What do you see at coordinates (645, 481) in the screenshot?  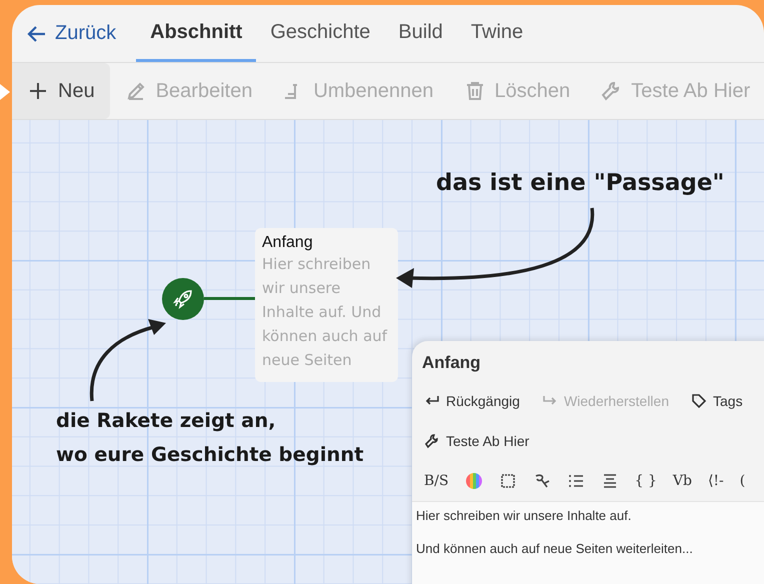 I see `format-button: { }` at bounding box center [645, 481].